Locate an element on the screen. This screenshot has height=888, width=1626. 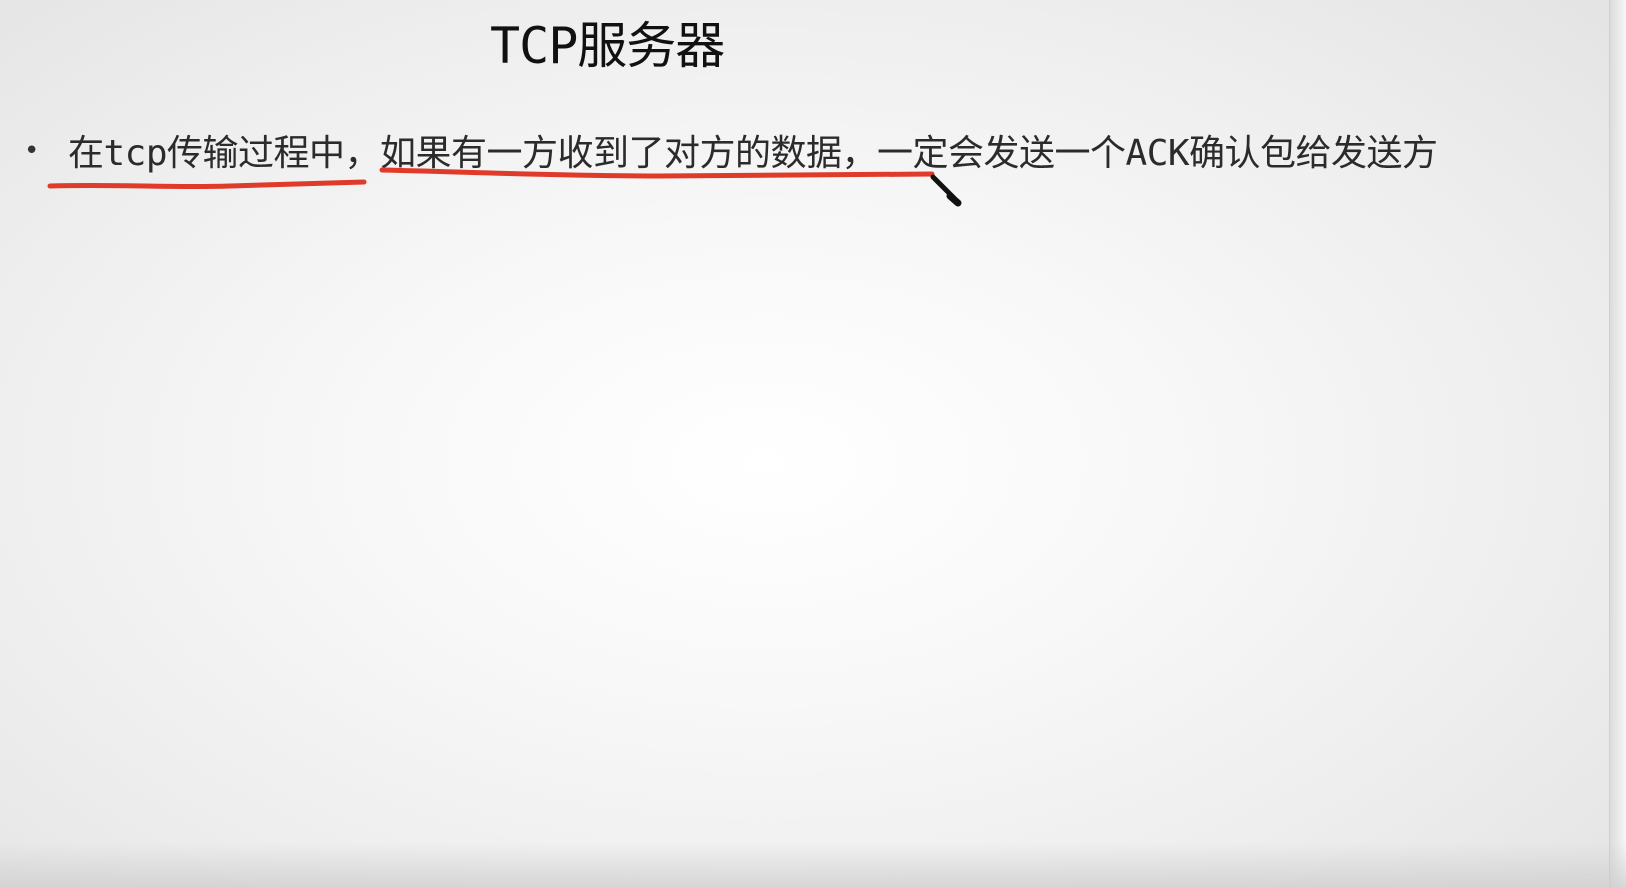
slide-title: TCP服务器 is located at coordinates (607, 46).